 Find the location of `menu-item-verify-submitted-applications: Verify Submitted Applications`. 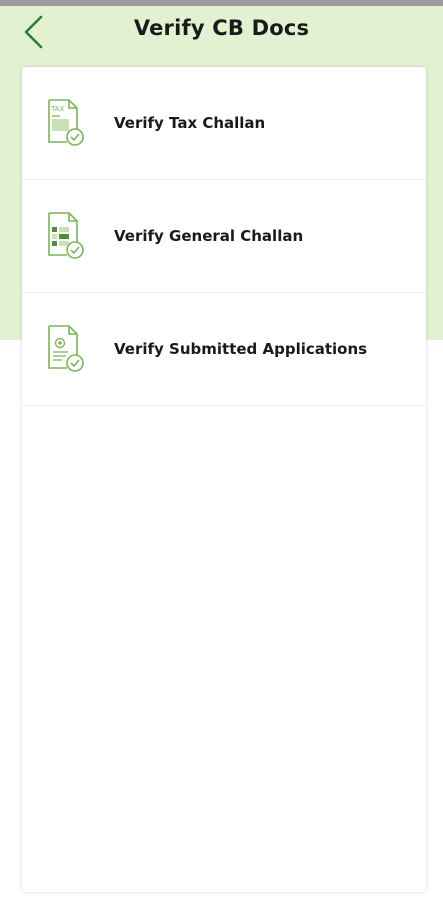

menu-item-verify-submitted-applications: Verify Submitted Applications is located at coordinates (224, 349).